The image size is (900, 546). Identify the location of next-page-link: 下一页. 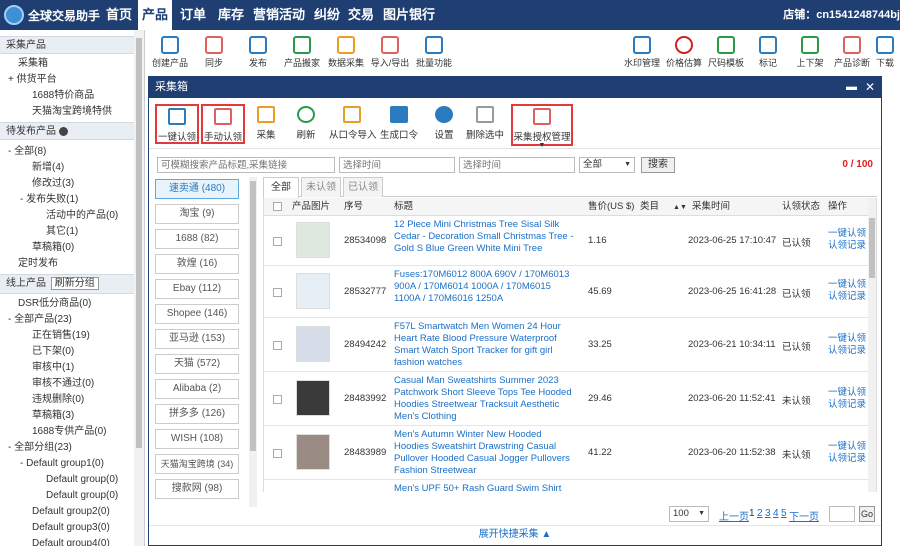
(804, 515).